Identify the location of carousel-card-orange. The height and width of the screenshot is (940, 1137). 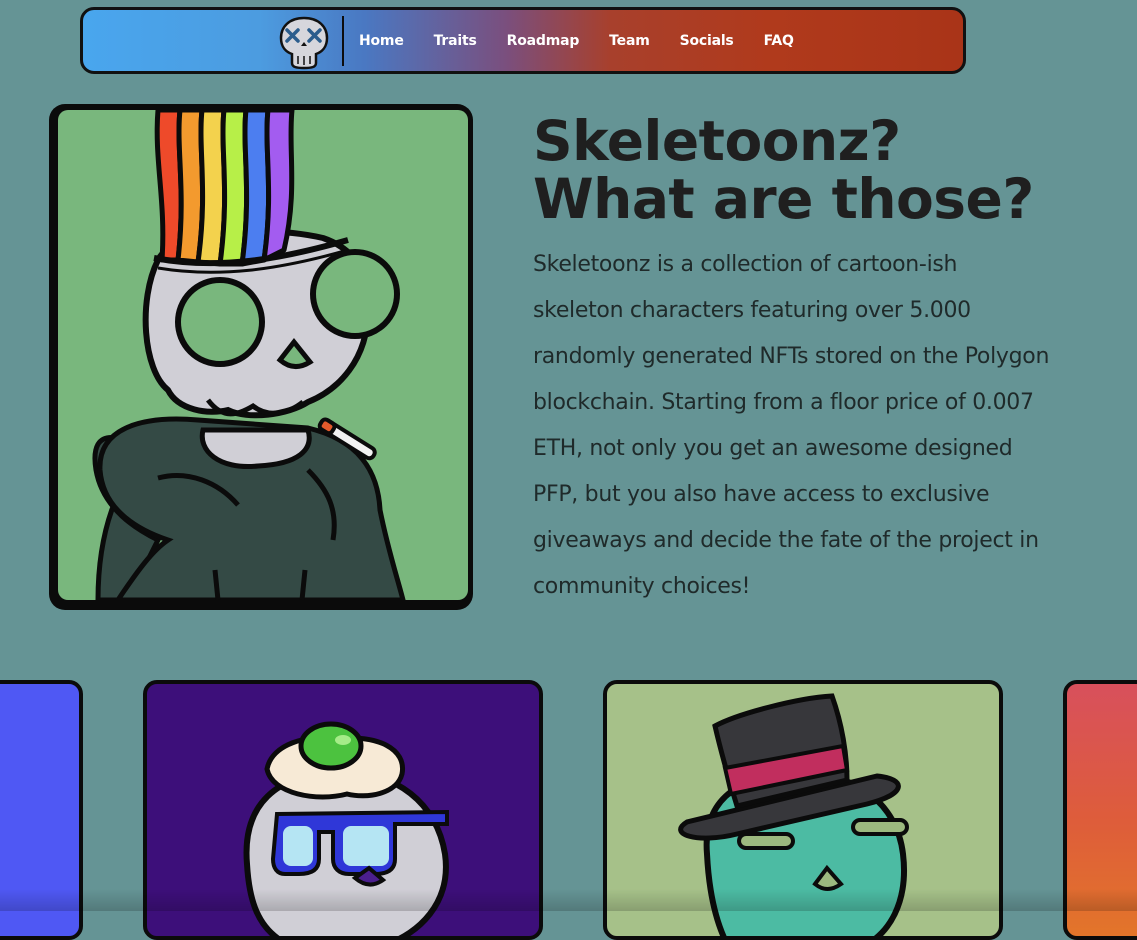
(1100, 810).